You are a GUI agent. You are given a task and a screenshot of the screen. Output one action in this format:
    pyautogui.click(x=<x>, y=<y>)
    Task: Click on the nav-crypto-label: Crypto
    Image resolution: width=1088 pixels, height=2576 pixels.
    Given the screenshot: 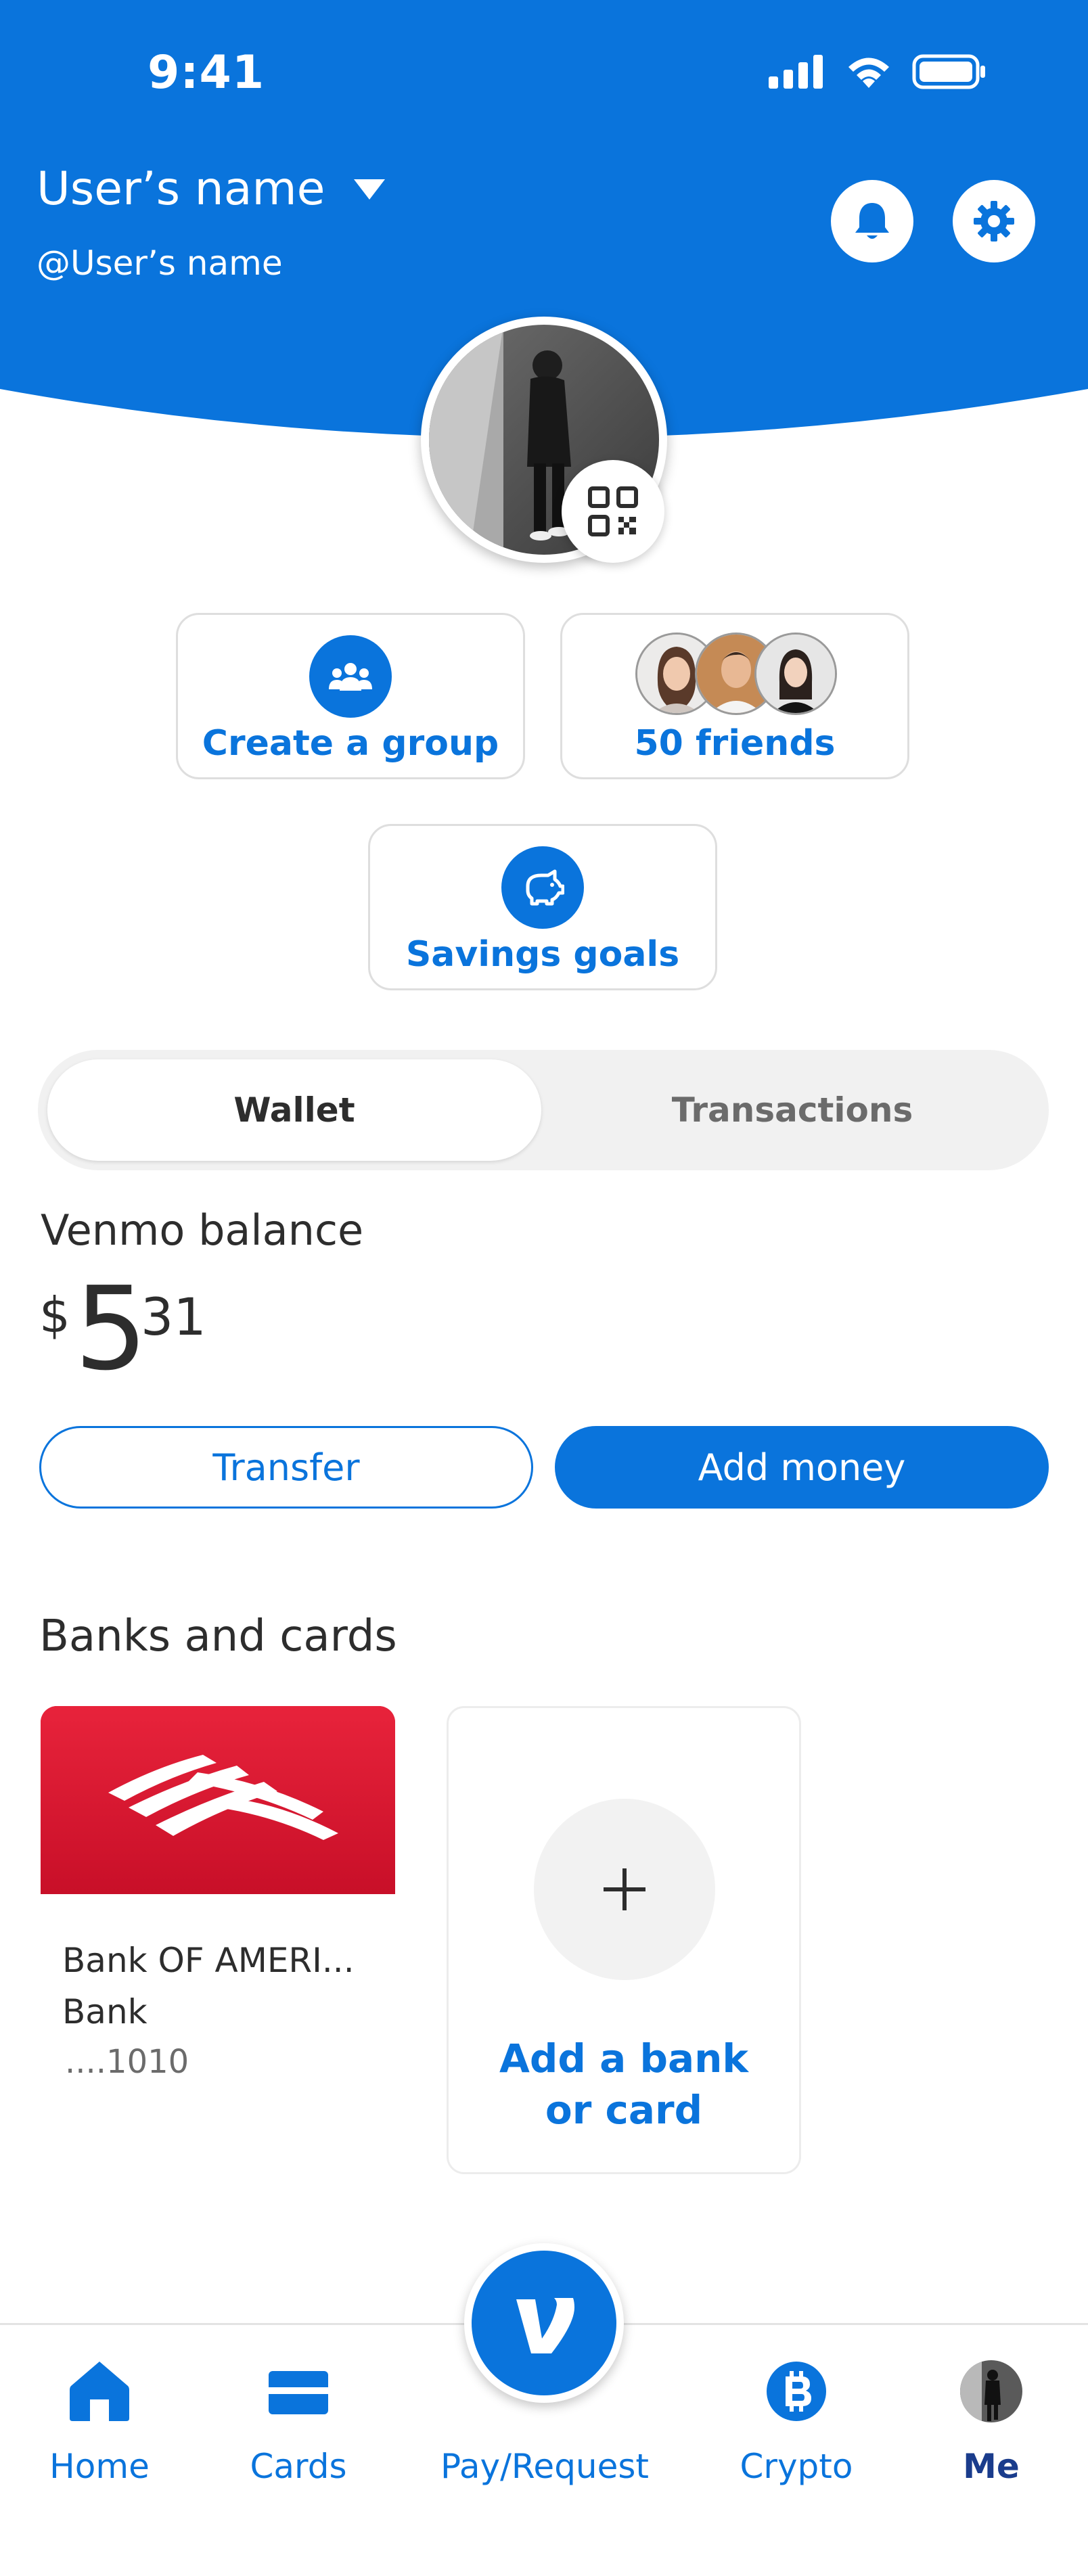 What is the action you would take?
    pyautogui.click(x=797, y=2466)
    